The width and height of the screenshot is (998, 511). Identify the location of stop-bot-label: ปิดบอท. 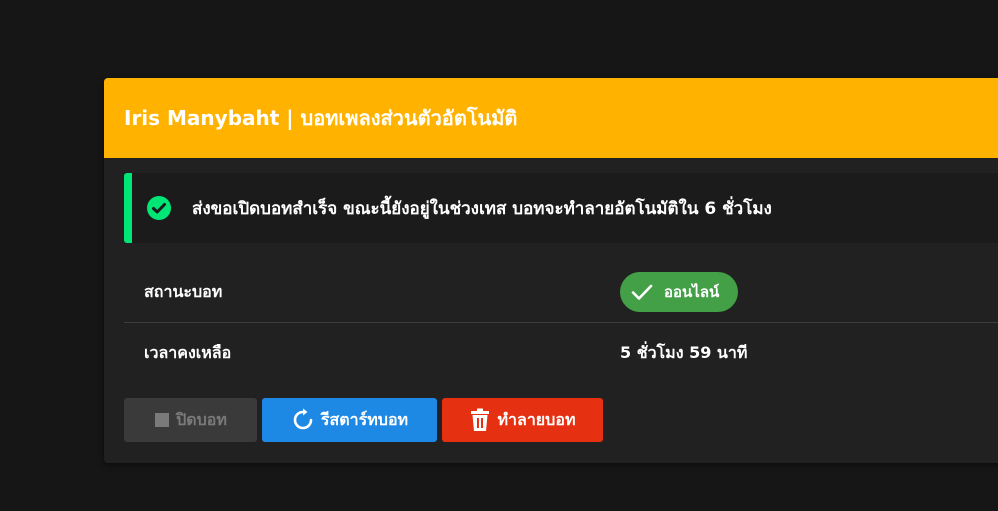
(201, 419).